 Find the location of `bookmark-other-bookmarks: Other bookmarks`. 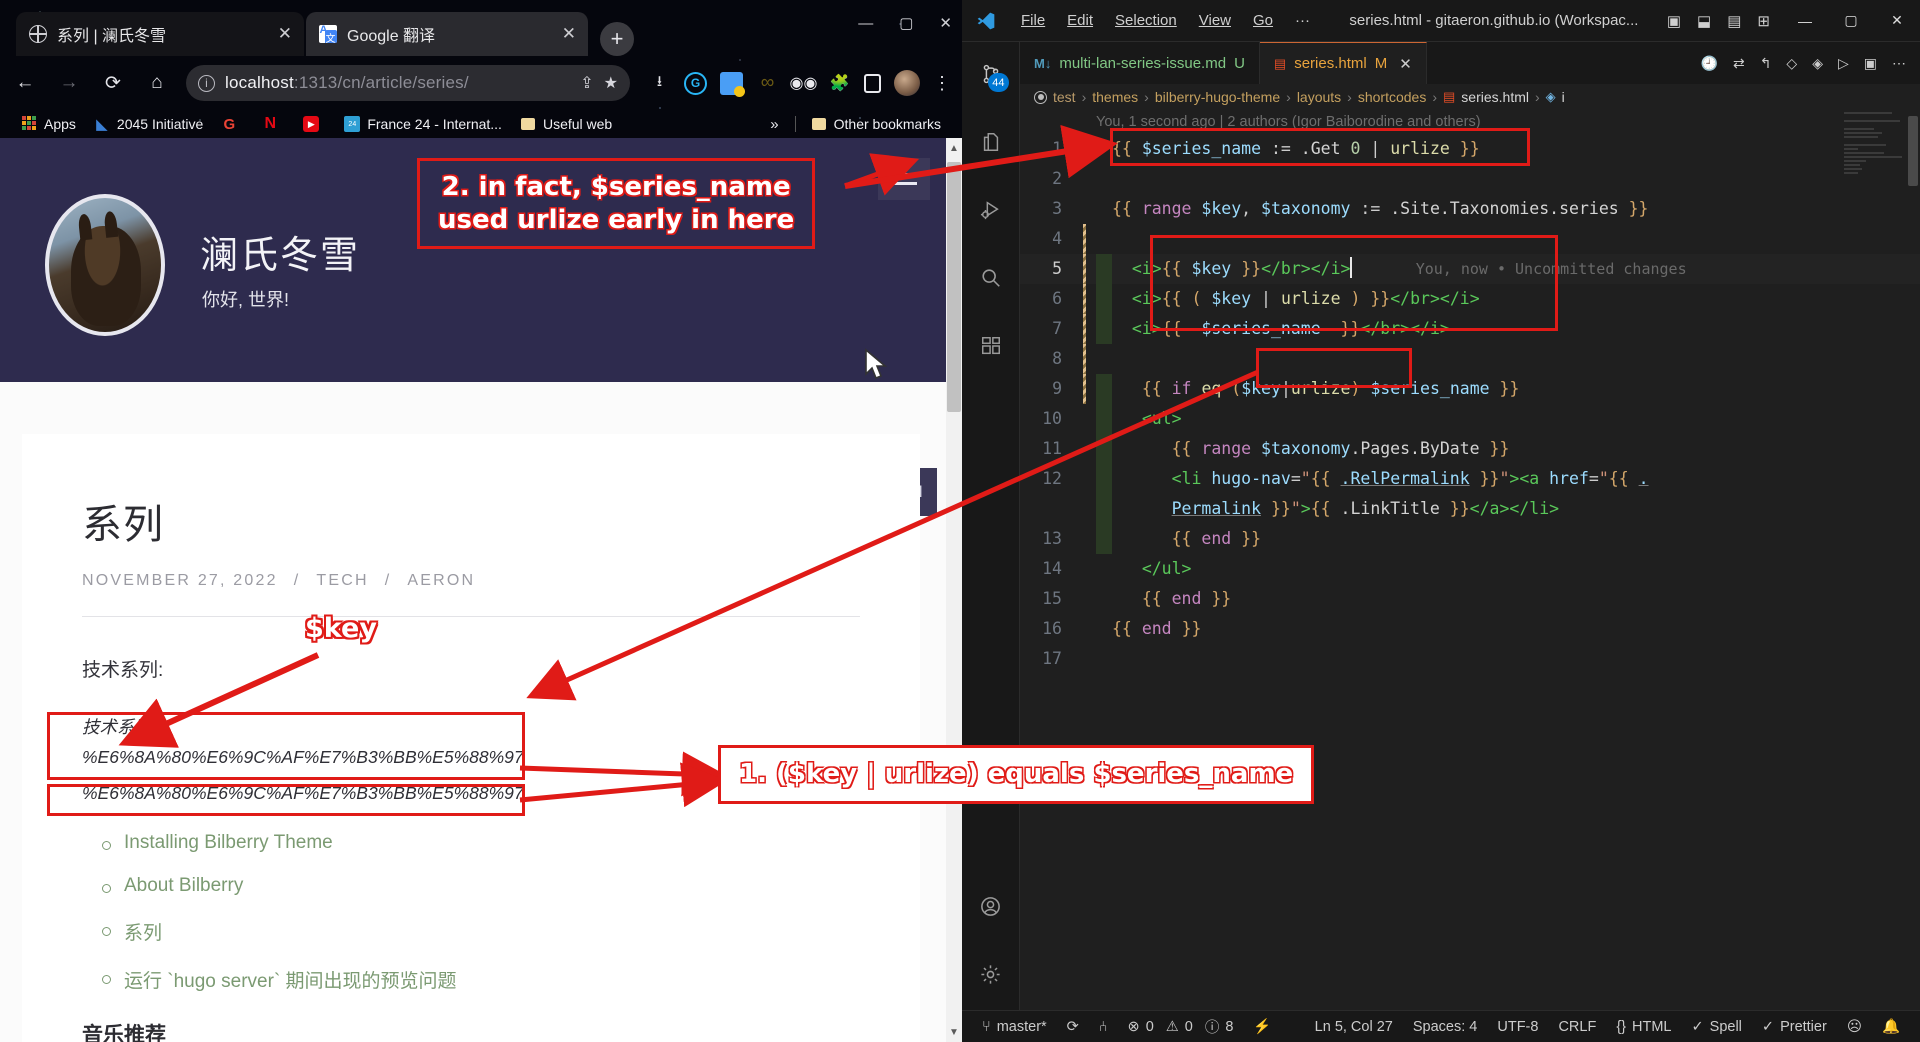

bookmark-other-bookmarks: Other bookmarks is located at coordinates (876, 124).